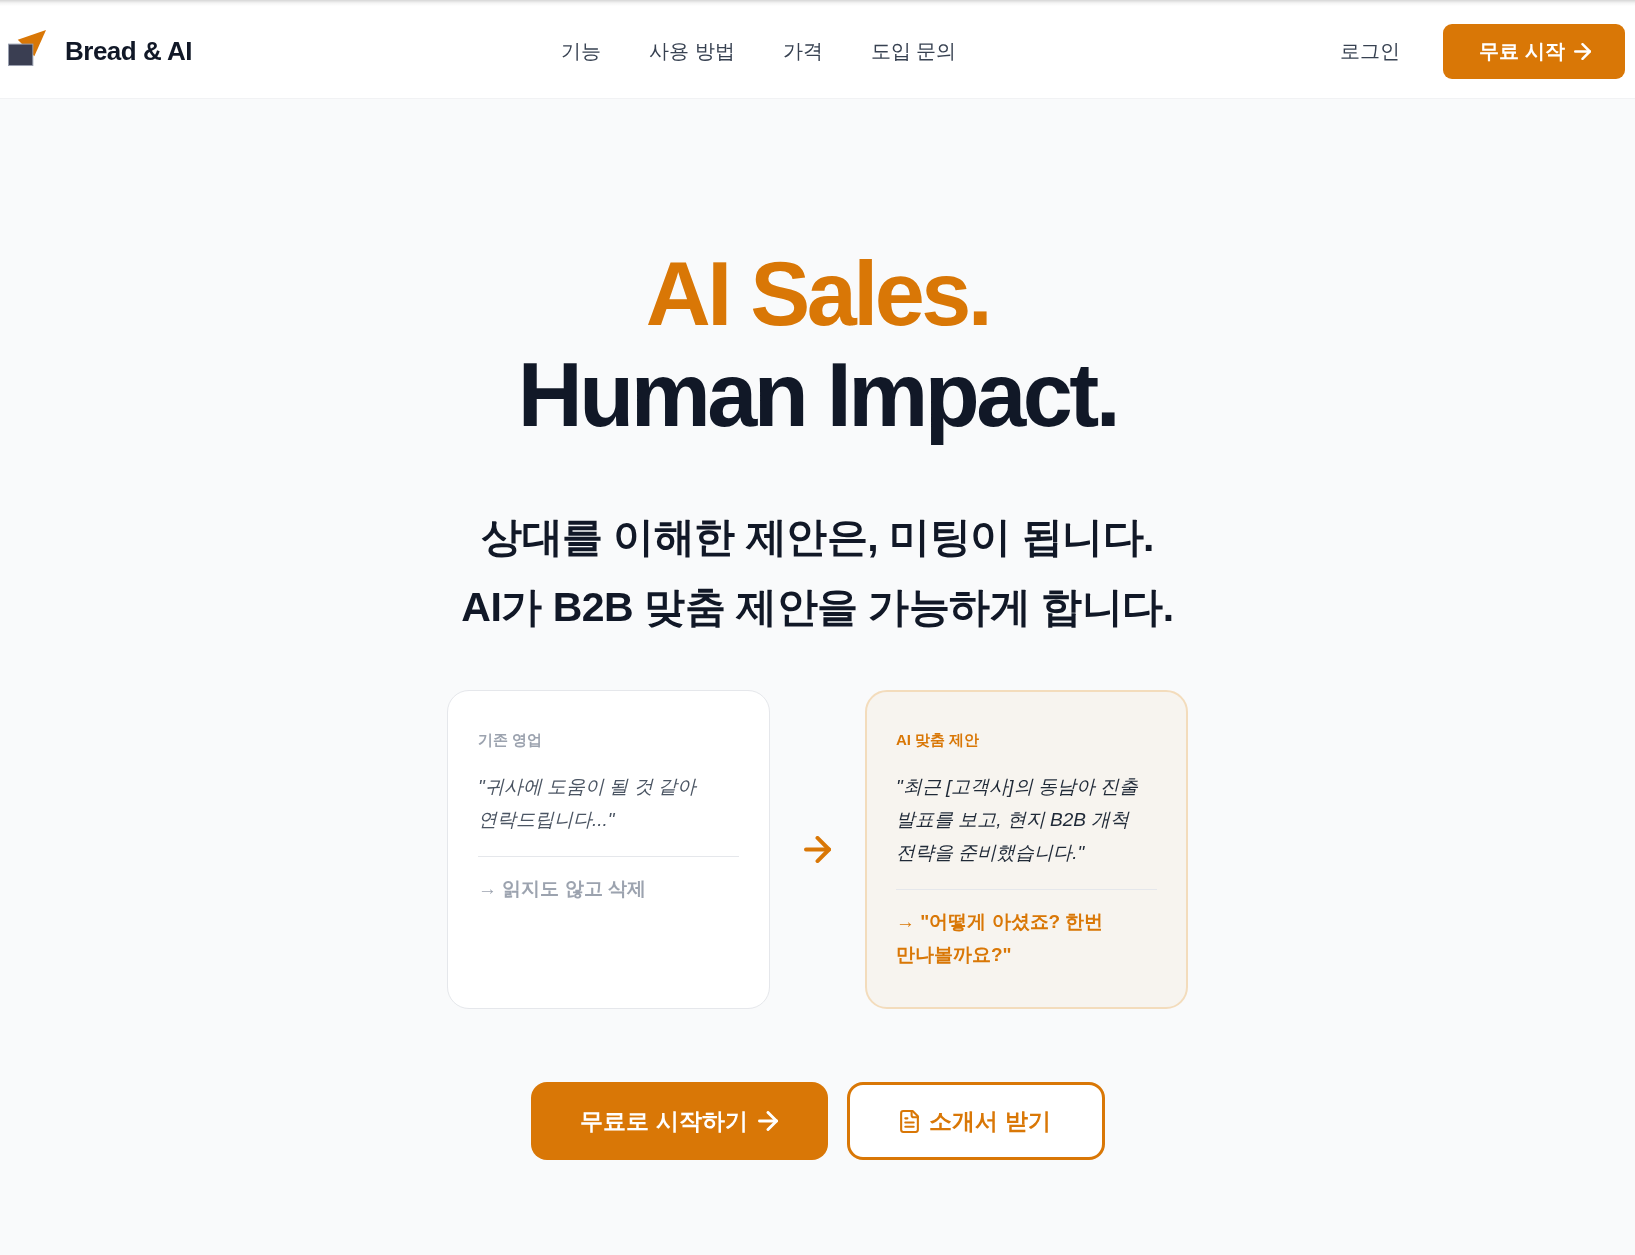  What do you see at coordinates (511, 740) in the screenshot?
I see `card-label: 기존 영업` at bounding box center [511, 740].